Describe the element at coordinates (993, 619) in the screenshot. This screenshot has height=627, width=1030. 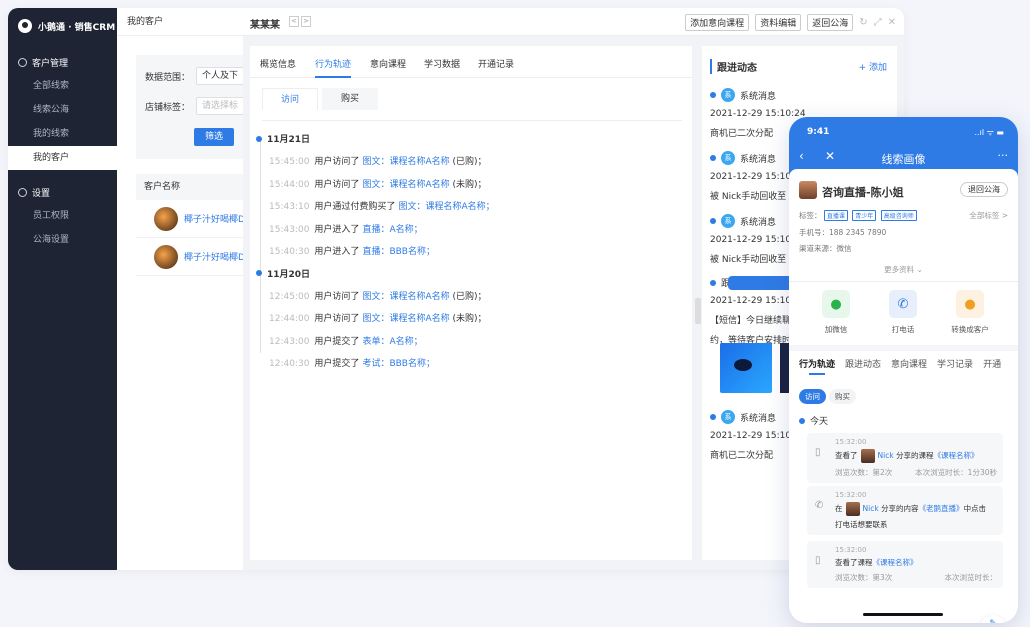
I see `follow-up-fab: ✎ 跟进` at that location.